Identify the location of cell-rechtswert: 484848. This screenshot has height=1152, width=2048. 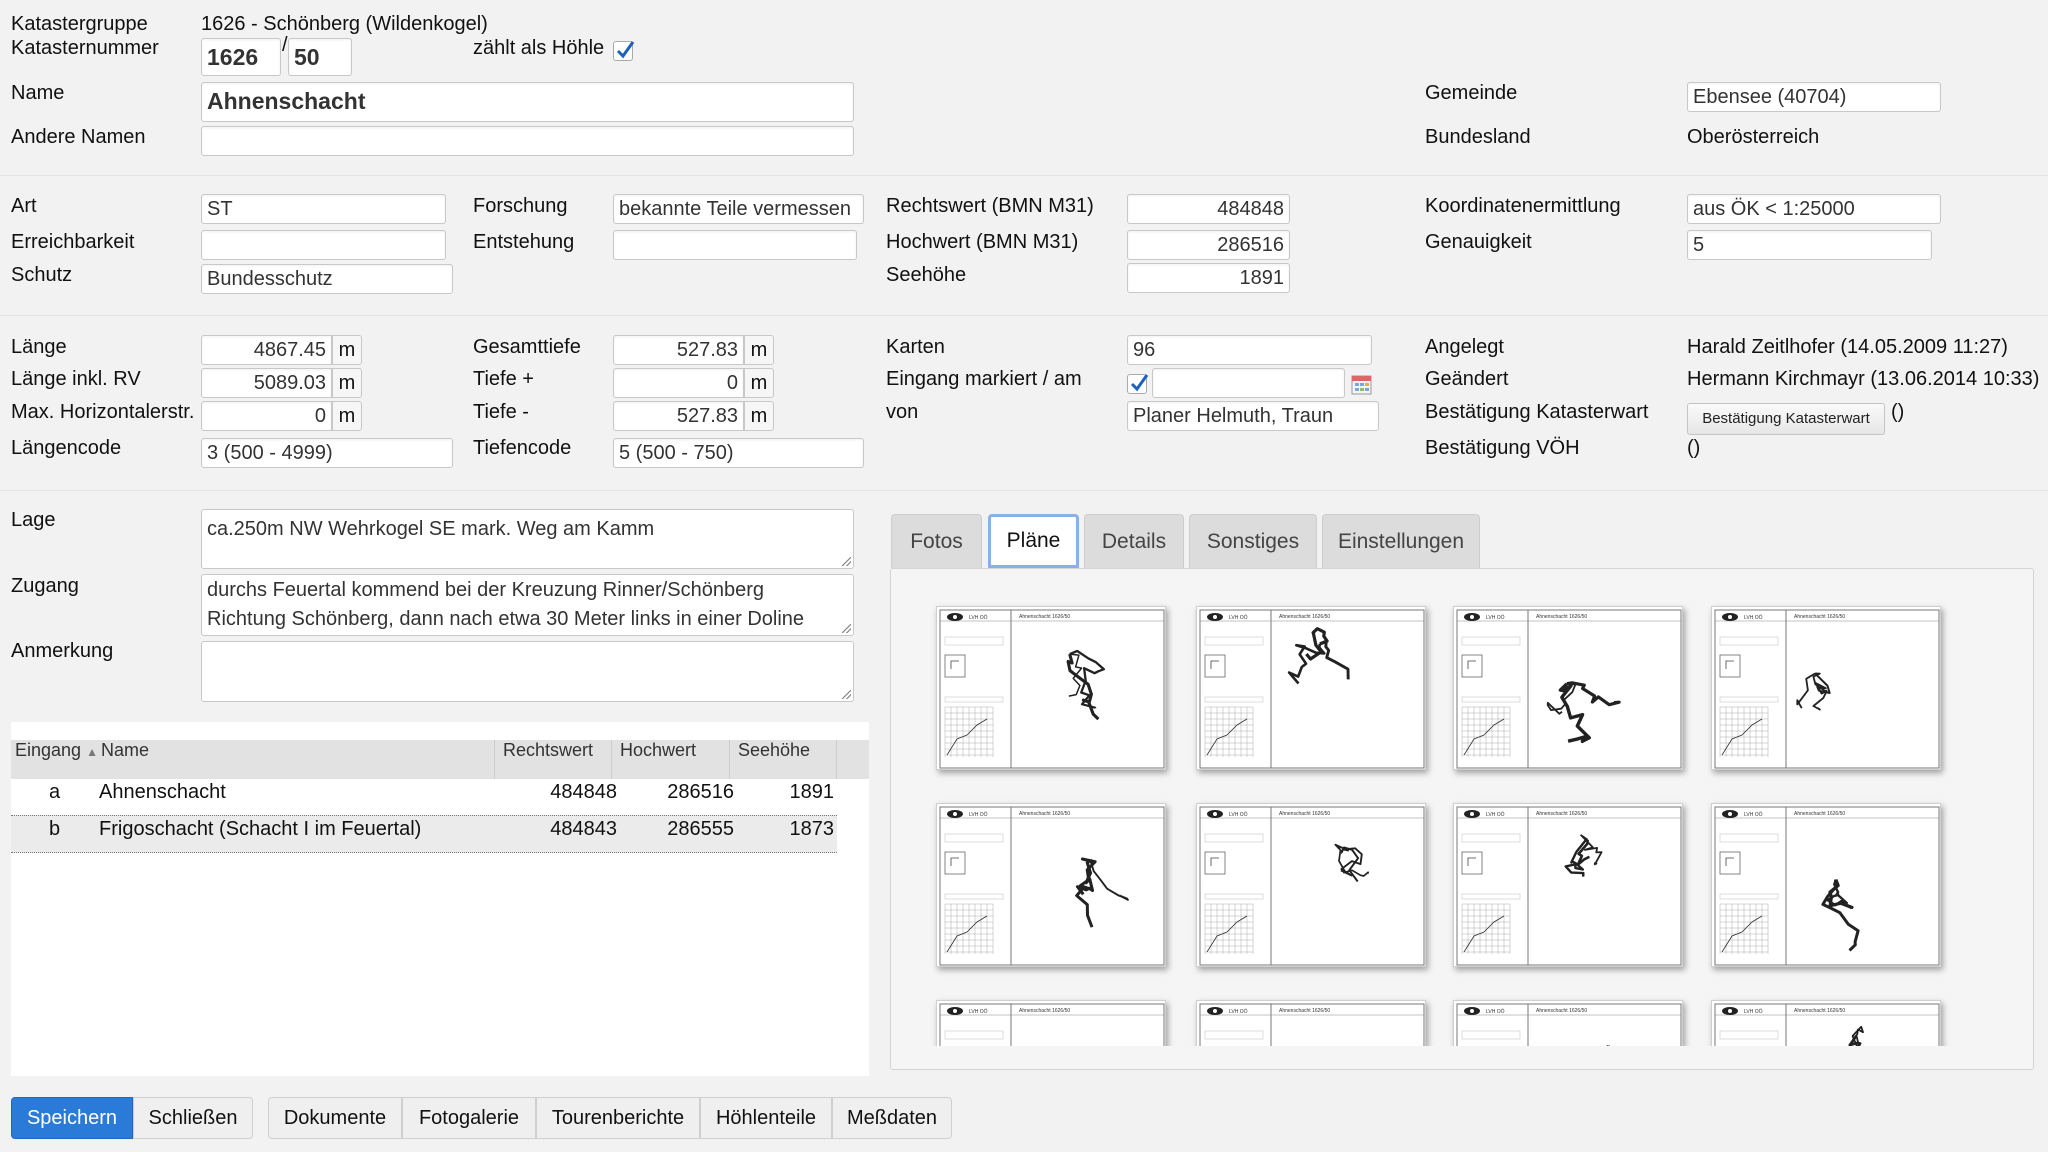
(583, 792).